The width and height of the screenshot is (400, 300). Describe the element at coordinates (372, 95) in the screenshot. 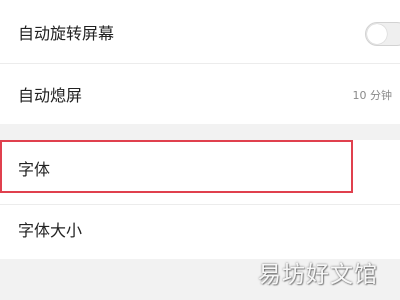

I see `auto-screen-off-value: 10 分钟` at that location.